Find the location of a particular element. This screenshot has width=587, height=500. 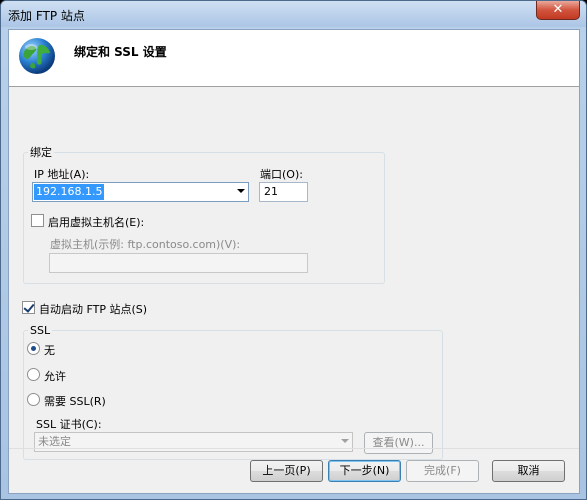

close-button: ✕ is located at coordinates (558, 10).